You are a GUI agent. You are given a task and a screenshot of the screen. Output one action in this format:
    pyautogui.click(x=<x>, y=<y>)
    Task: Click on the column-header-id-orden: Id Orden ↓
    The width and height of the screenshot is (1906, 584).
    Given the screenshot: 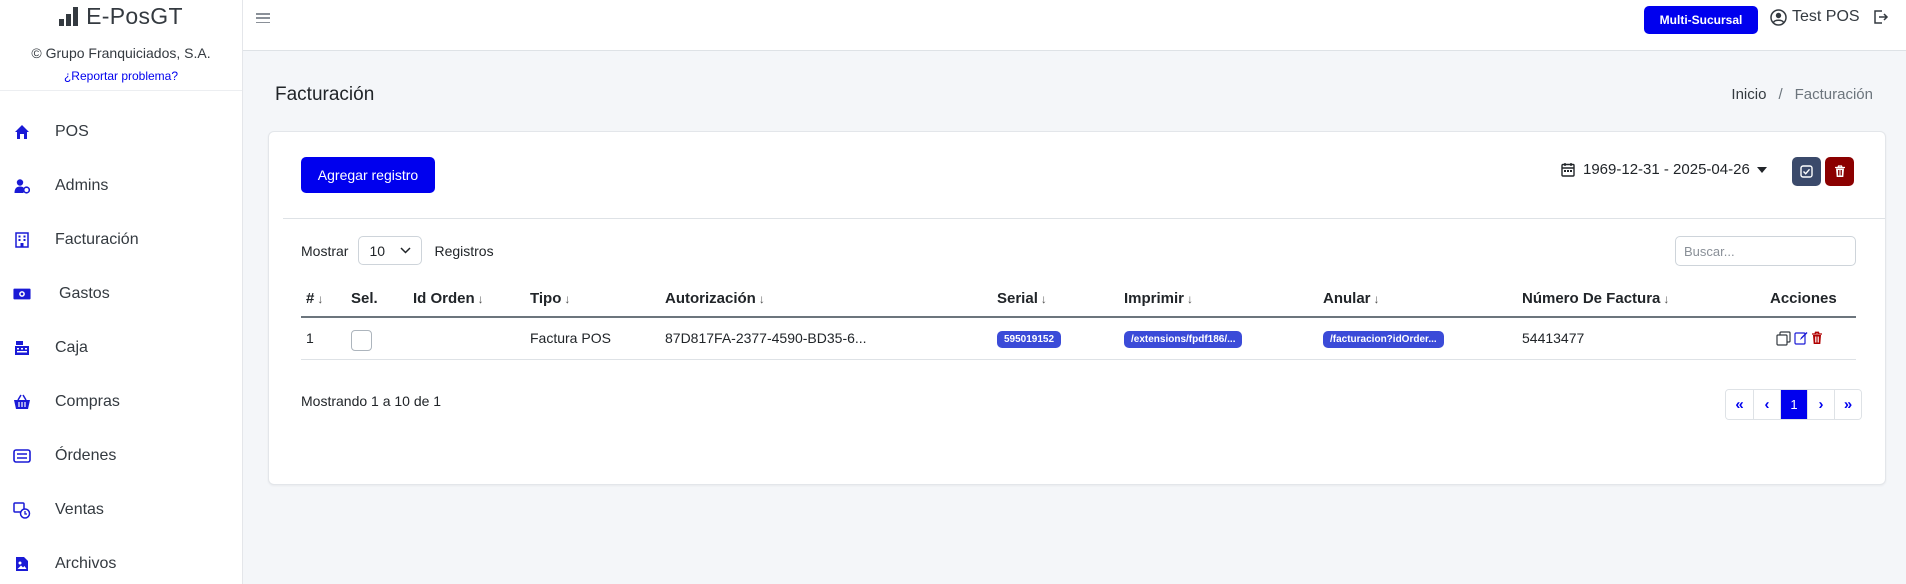 What is the action you would take?
    pyautogui.click(x=466, y=299)
    